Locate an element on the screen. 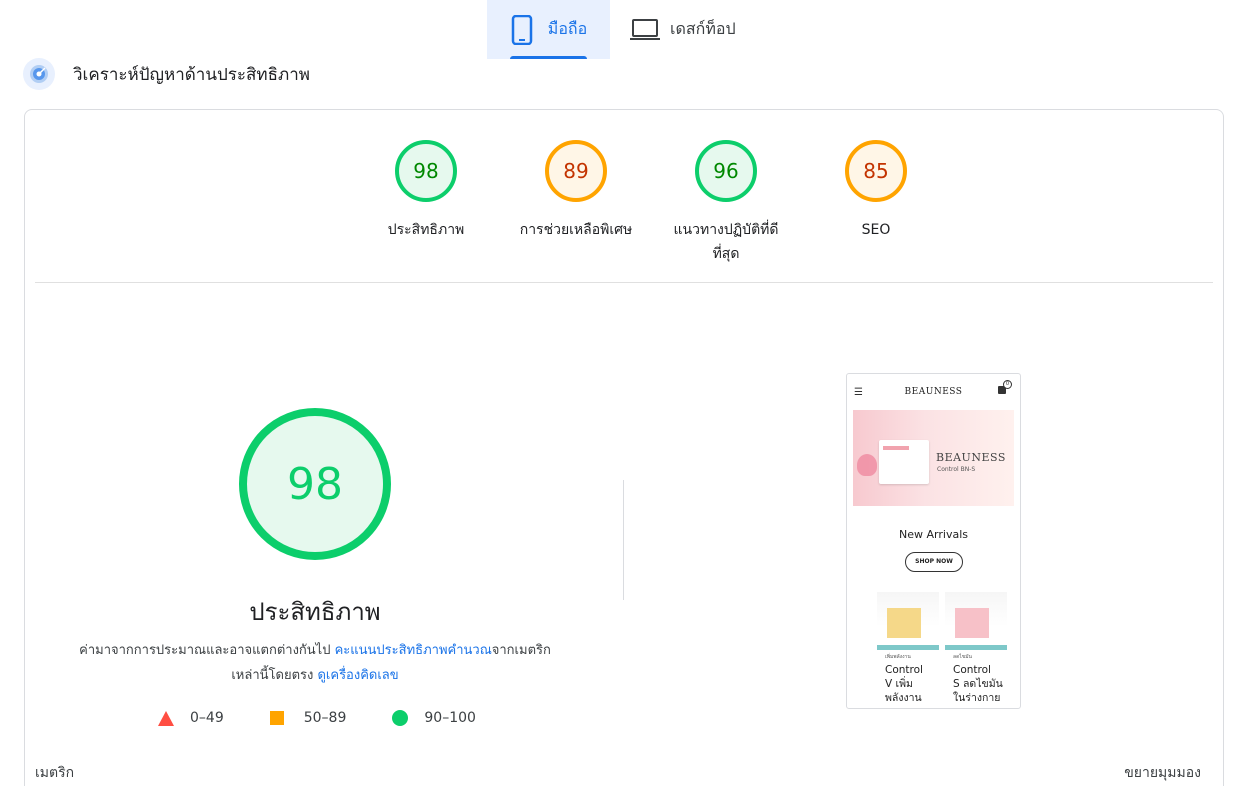  product-box-image is located at coordinates (904, 462).